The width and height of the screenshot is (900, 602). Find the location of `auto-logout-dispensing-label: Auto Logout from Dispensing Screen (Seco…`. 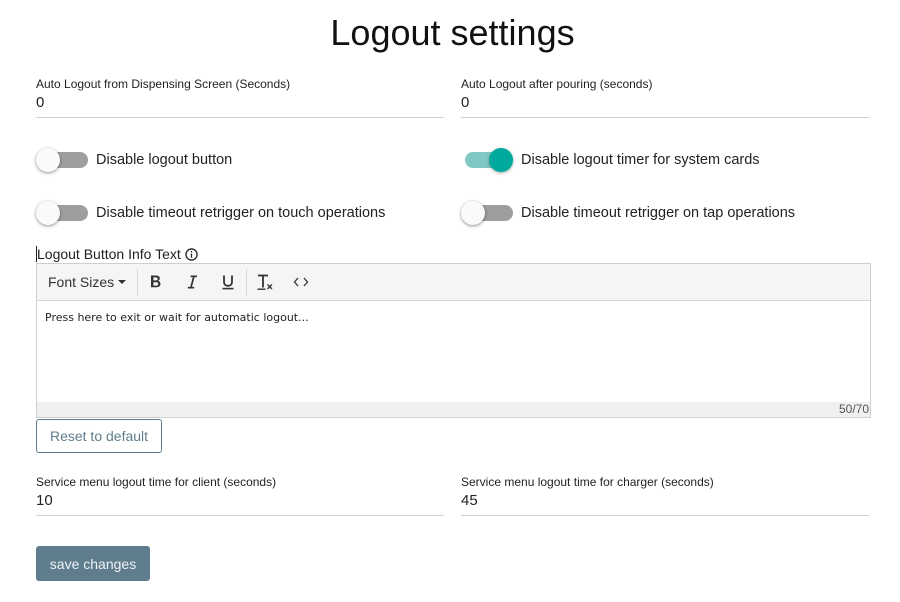

auto-logout-dispensing-label: Auto Logout from Dispensing Screen (Seco… is located at coordinates (163, 84).